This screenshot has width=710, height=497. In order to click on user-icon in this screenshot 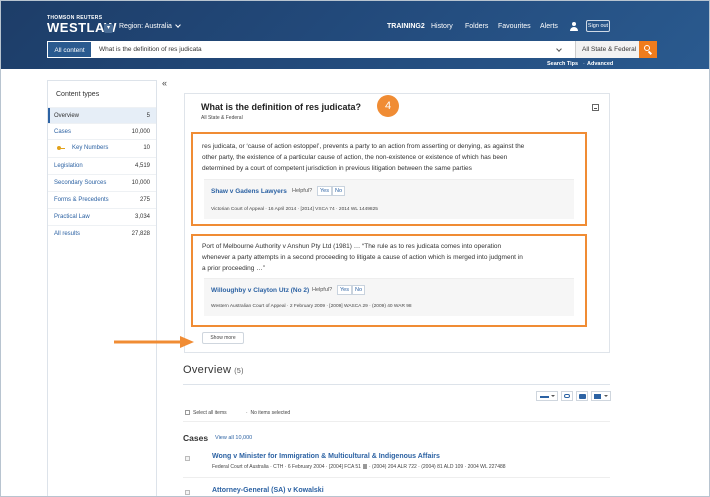, I will do `click(574, 26)`.